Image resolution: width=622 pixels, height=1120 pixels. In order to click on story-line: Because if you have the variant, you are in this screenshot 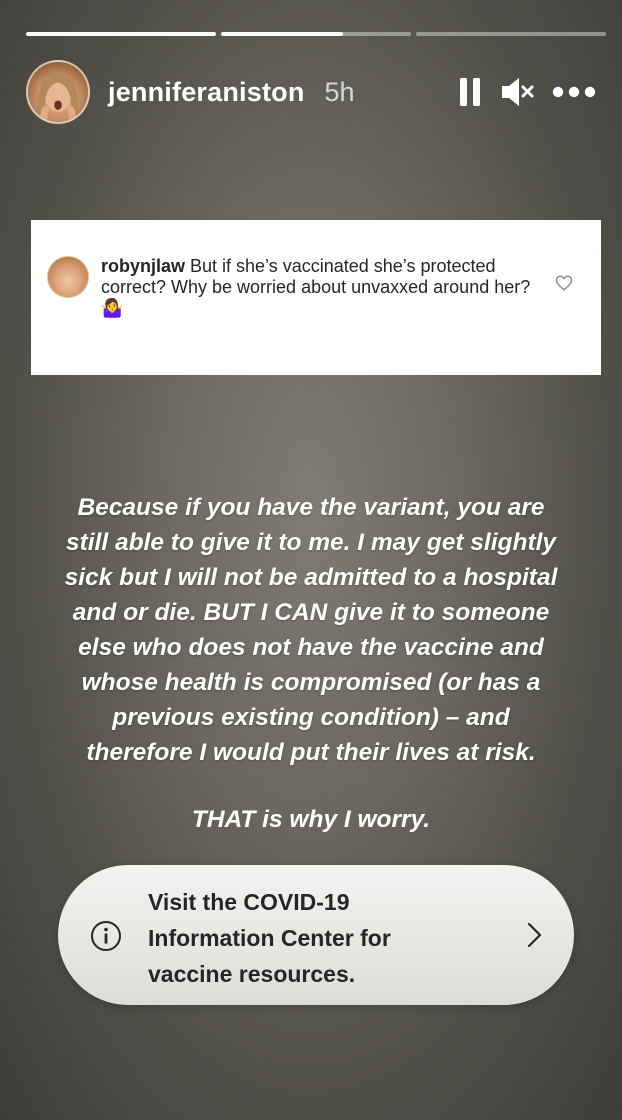, I will do `click(311, 507)`.